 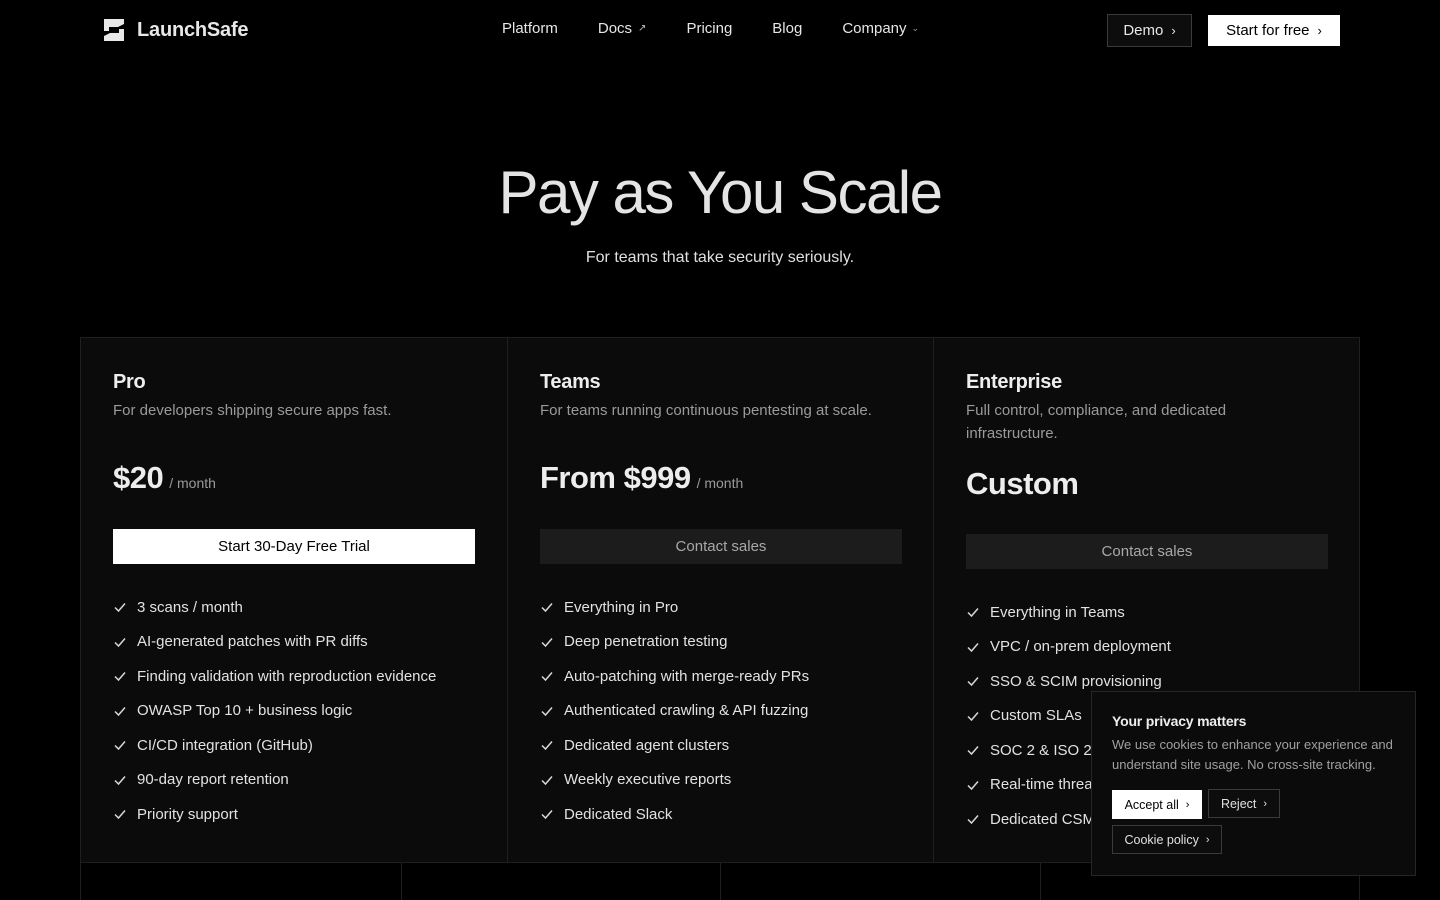 I want to click on list-item: Everything in Pro, so click(x=674, y=607).